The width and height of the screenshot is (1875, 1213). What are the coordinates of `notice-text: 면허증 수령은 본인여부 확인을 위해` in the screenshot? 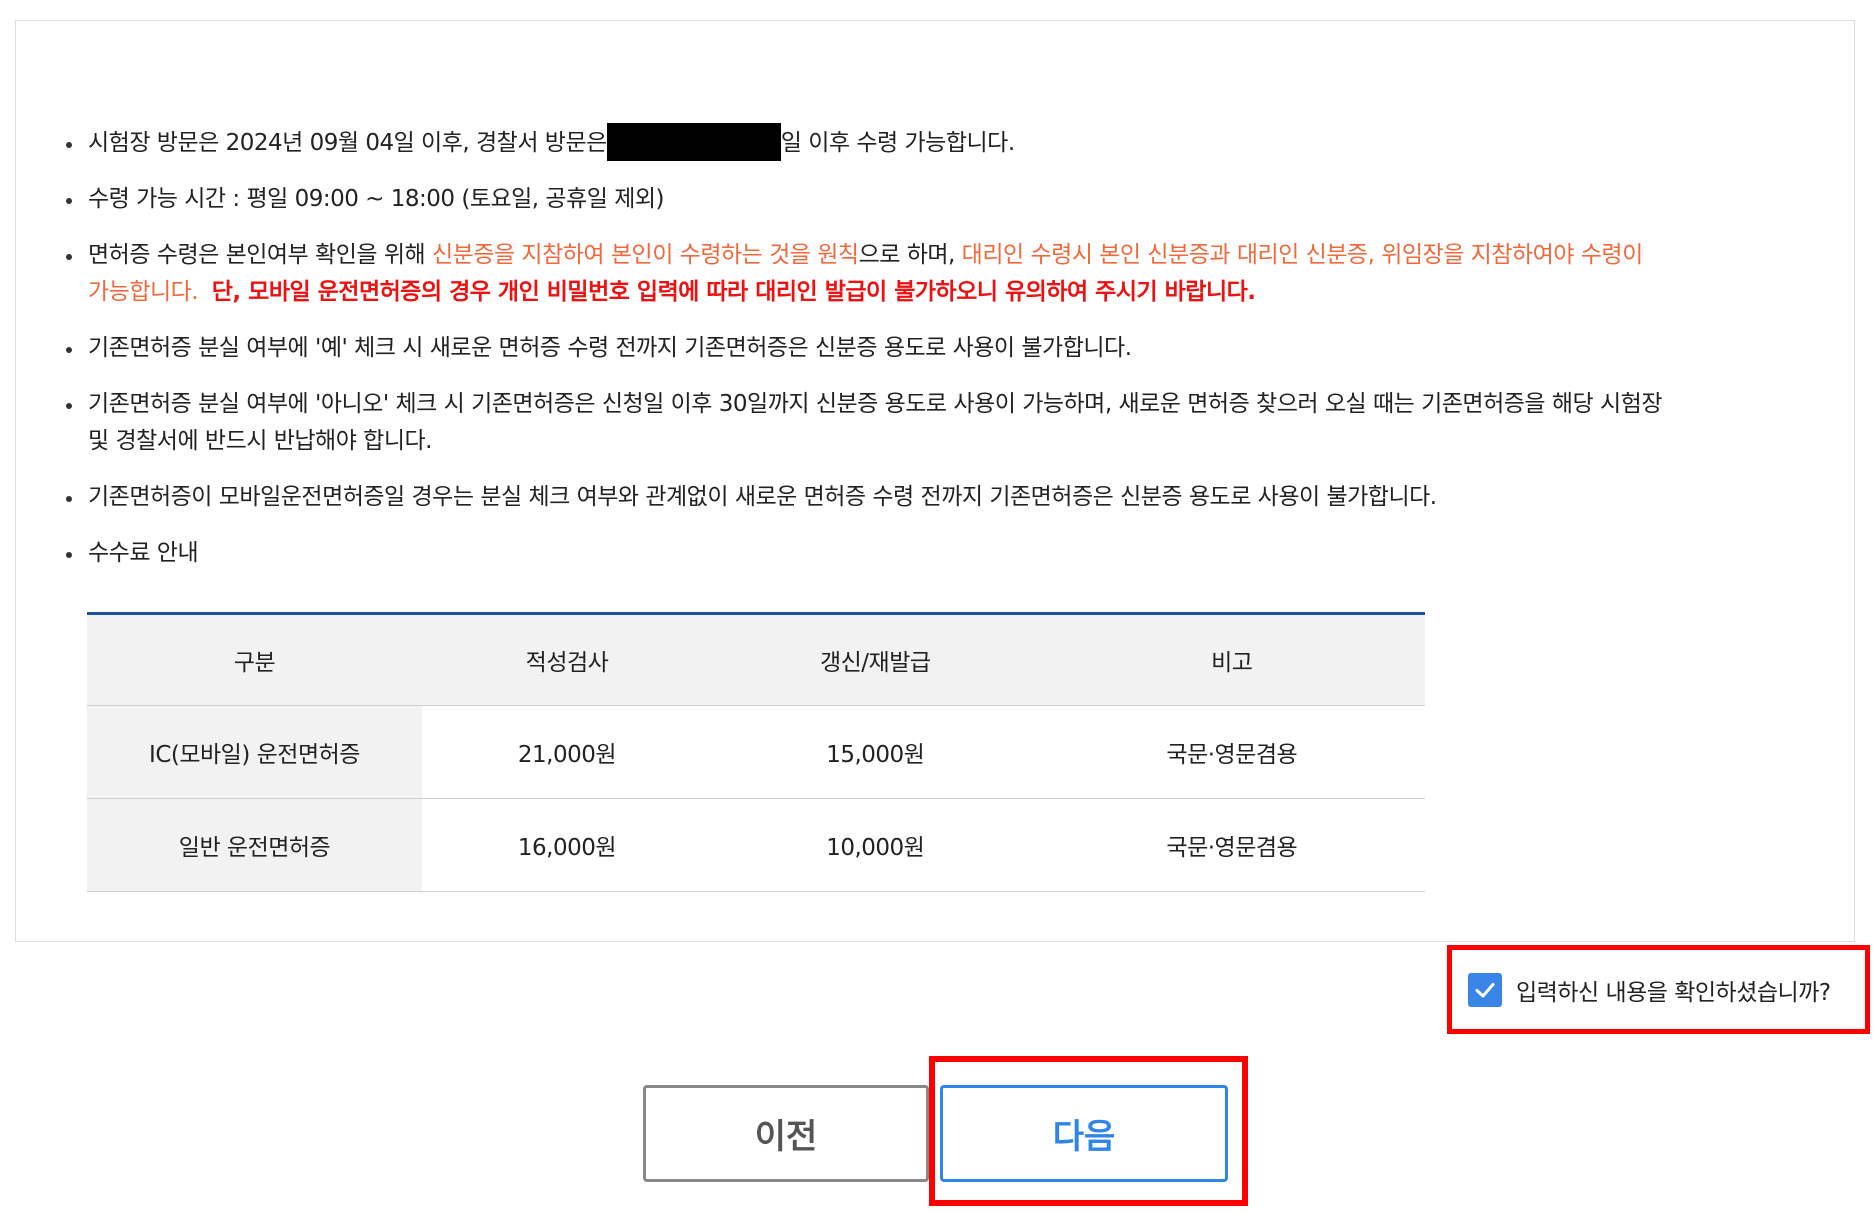 It's located at (260, 255).